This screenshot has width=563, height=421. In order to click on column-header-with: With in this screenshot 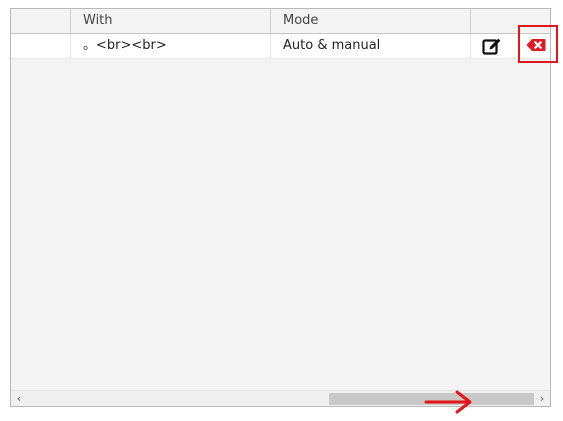, I will do `click(171, 21)`.